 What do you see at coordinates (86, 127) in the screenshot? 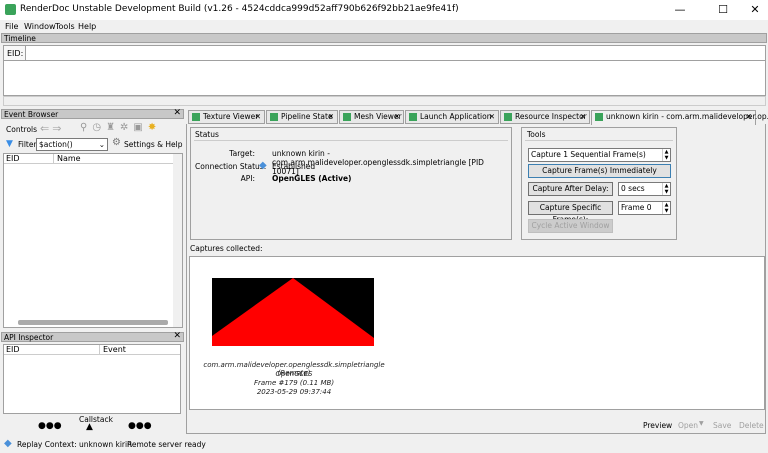
I see `find-icon: ⚲` at bounding box center [86, 127].